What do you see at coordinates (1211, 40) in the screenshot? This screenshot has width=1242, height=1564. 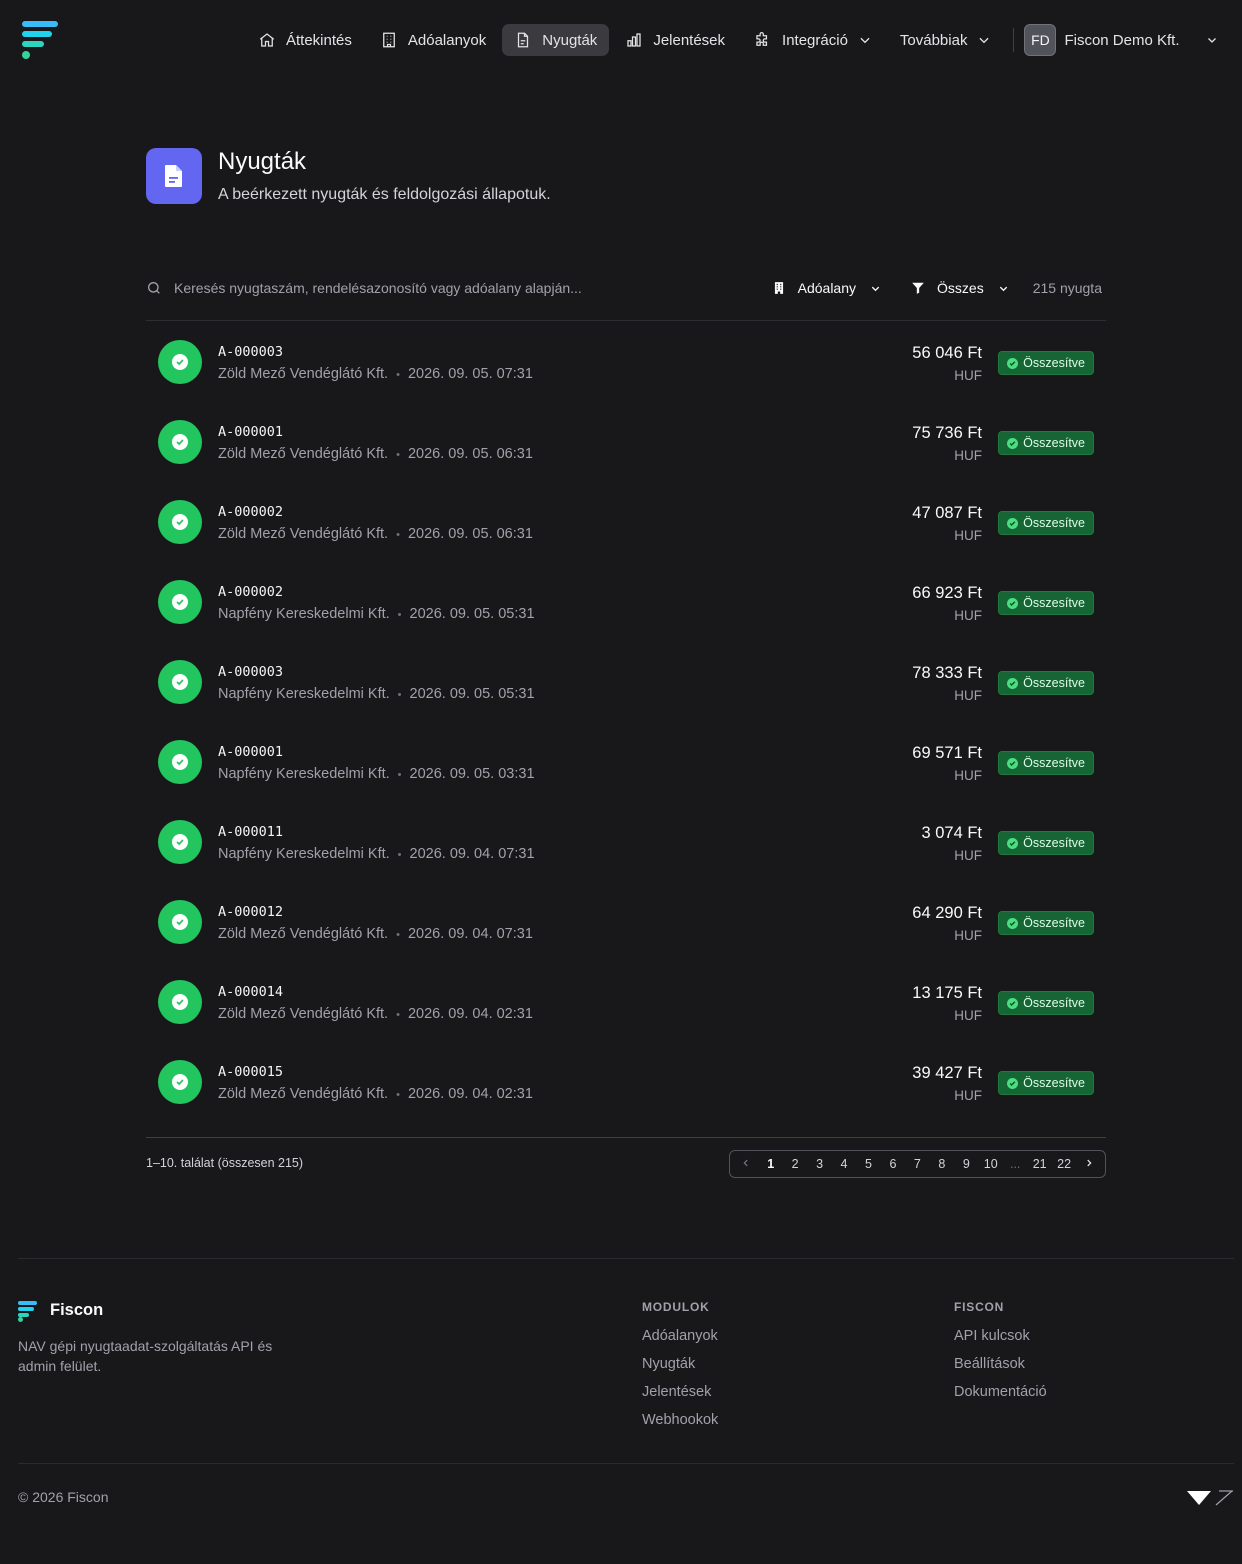 I see `chevron-down-icon` at bounding box center [1211, 40].